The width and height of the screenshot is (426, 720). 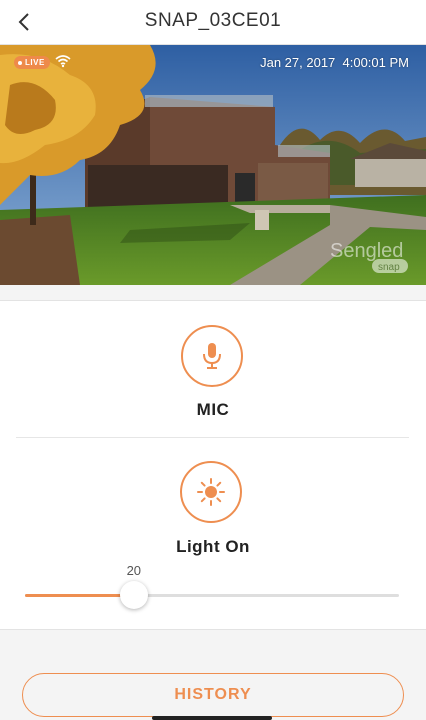 I want to click on live-label: LIVE, so click(x=35, y=62).